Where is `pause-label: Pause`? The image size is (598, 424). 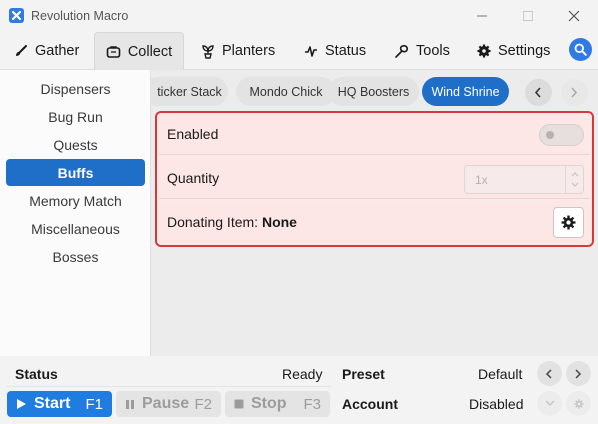 pause-label: Pause is located at coordinates (166, 403).